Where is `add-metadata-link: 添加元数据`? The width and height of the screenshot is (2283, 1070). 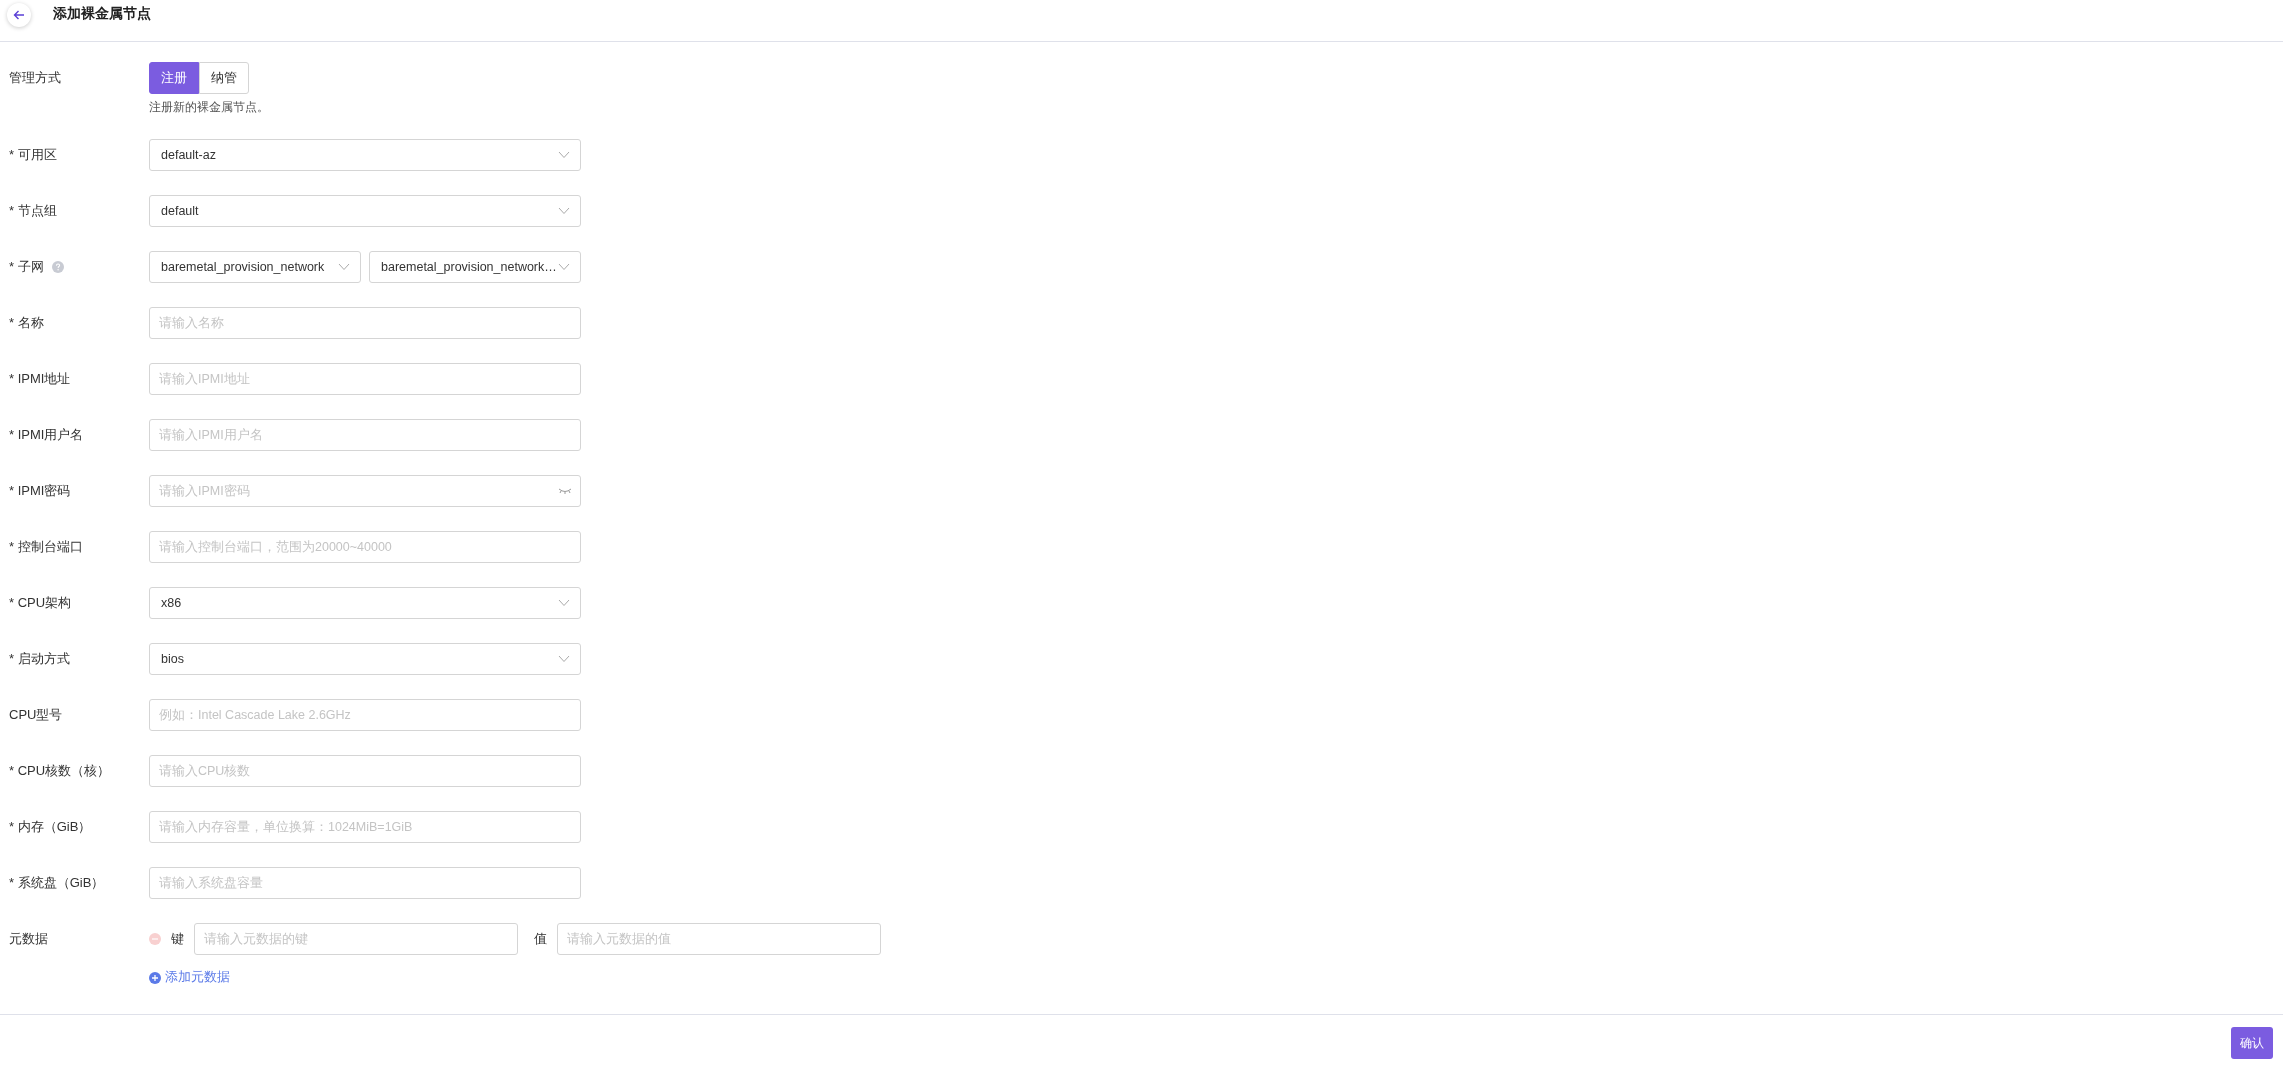 add-metadata-link: 添加元数据 is located at coordinates (189, 977).